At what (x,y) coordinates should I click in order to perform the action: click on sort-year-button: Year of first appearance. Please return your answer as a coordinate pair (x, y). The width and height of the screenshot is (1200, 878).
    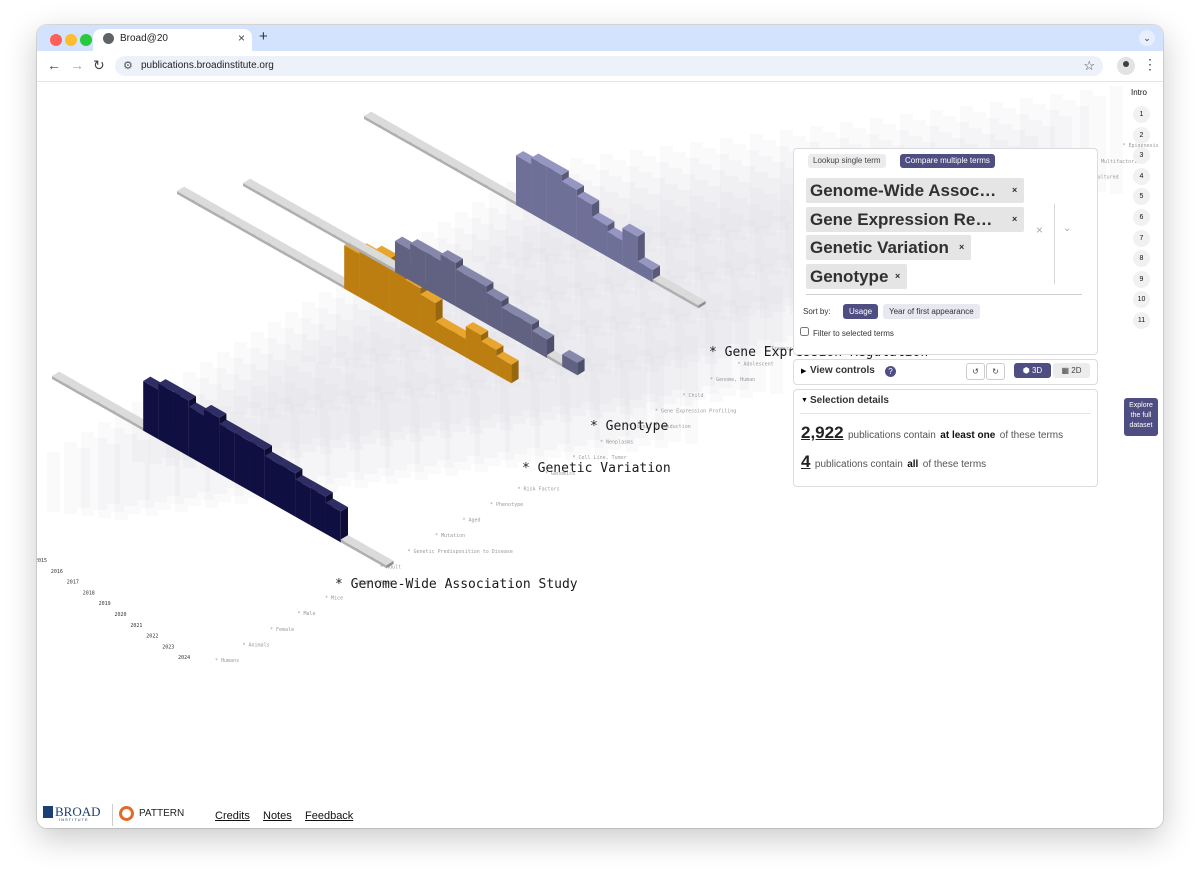
    Looking at the image, I should click on (931, 311).